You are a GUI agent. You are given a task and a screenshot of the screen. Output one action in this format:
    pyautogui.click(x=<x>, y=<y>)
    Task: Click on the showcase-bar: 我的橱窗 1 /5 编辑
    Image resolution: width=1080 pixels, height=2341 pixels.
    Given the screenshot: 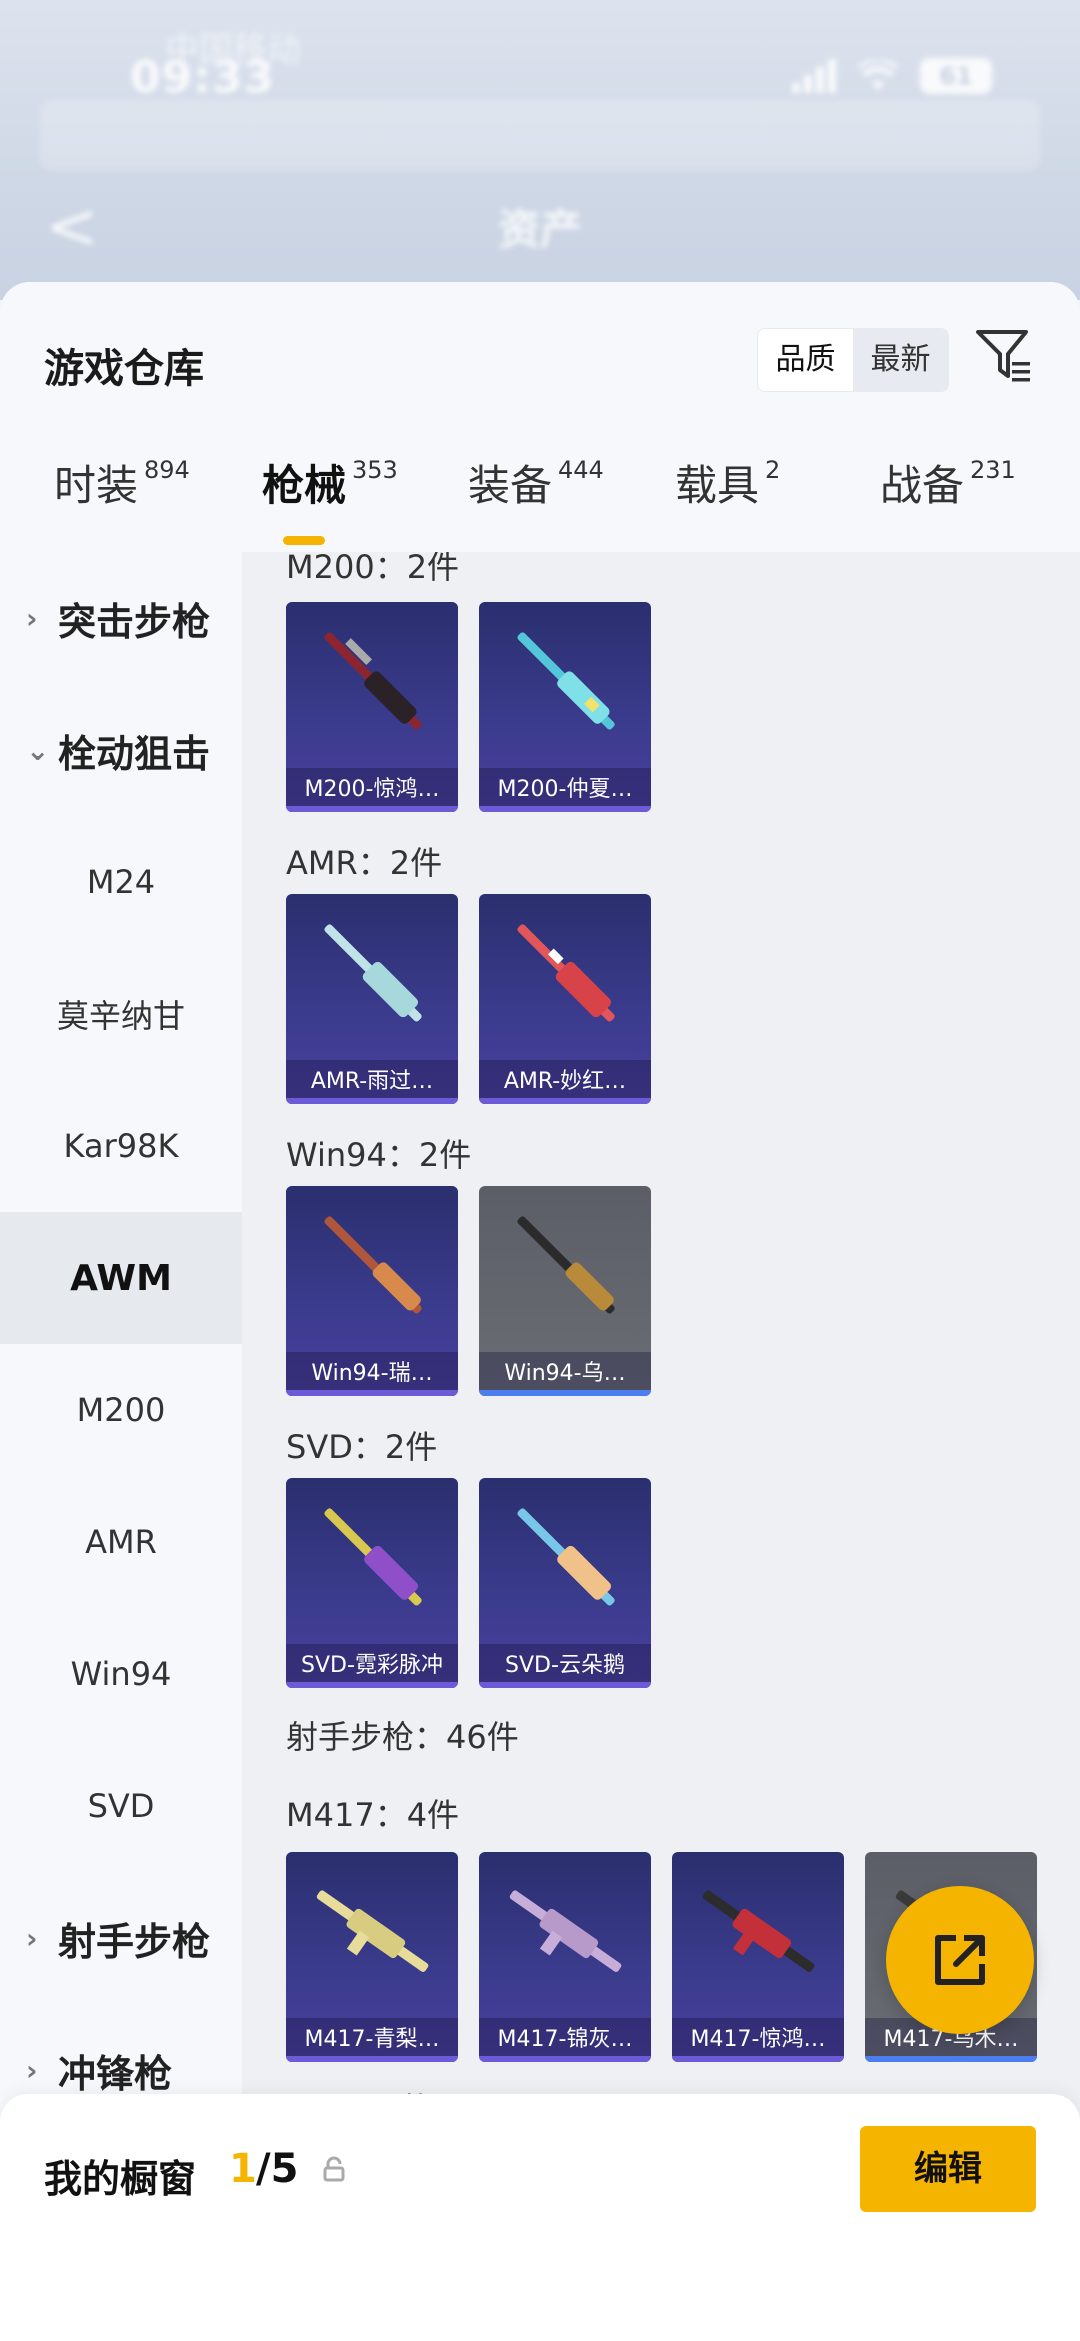 What is the action you would take?
    pyautogui.click(x=540, y=2217)
    